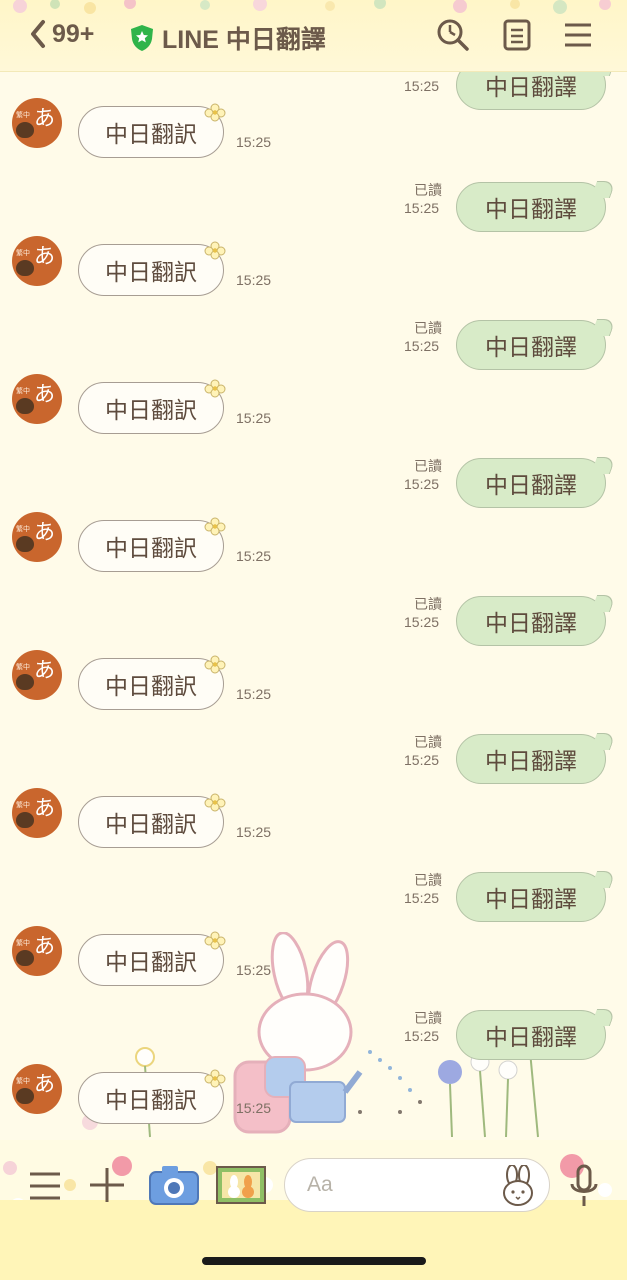 This screenshot has width=627, height=1280. I want to click on back-chevron-icon, so click(38, 34).